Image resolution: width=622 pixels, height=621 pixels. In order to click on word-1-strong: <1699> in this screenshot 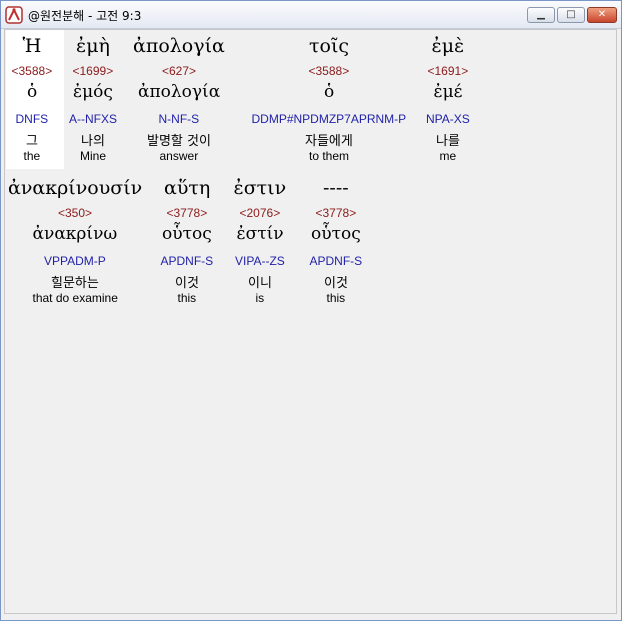, I will do `click(93, 71)`.